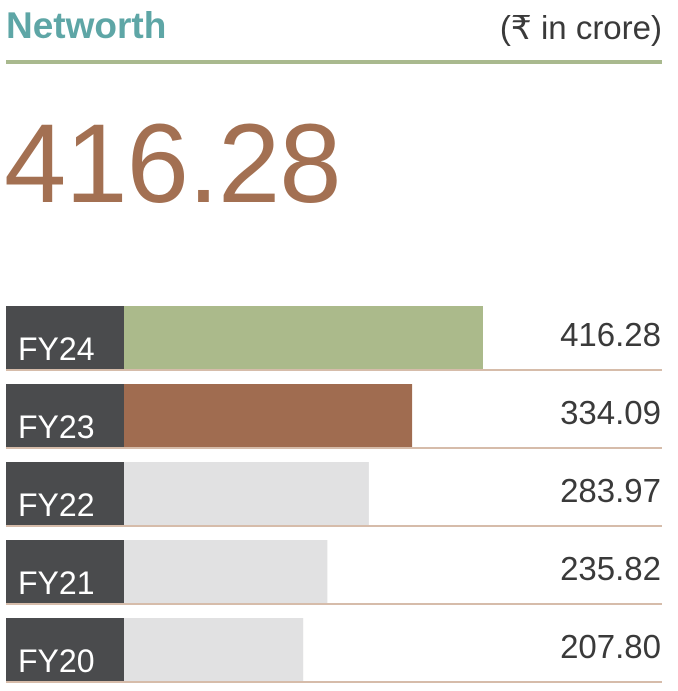 This screenshot has height=691, width=678. Describe the element at coordinates (56, 661) in the screenshot. I see `category-label-fy20: FY20` at that location.